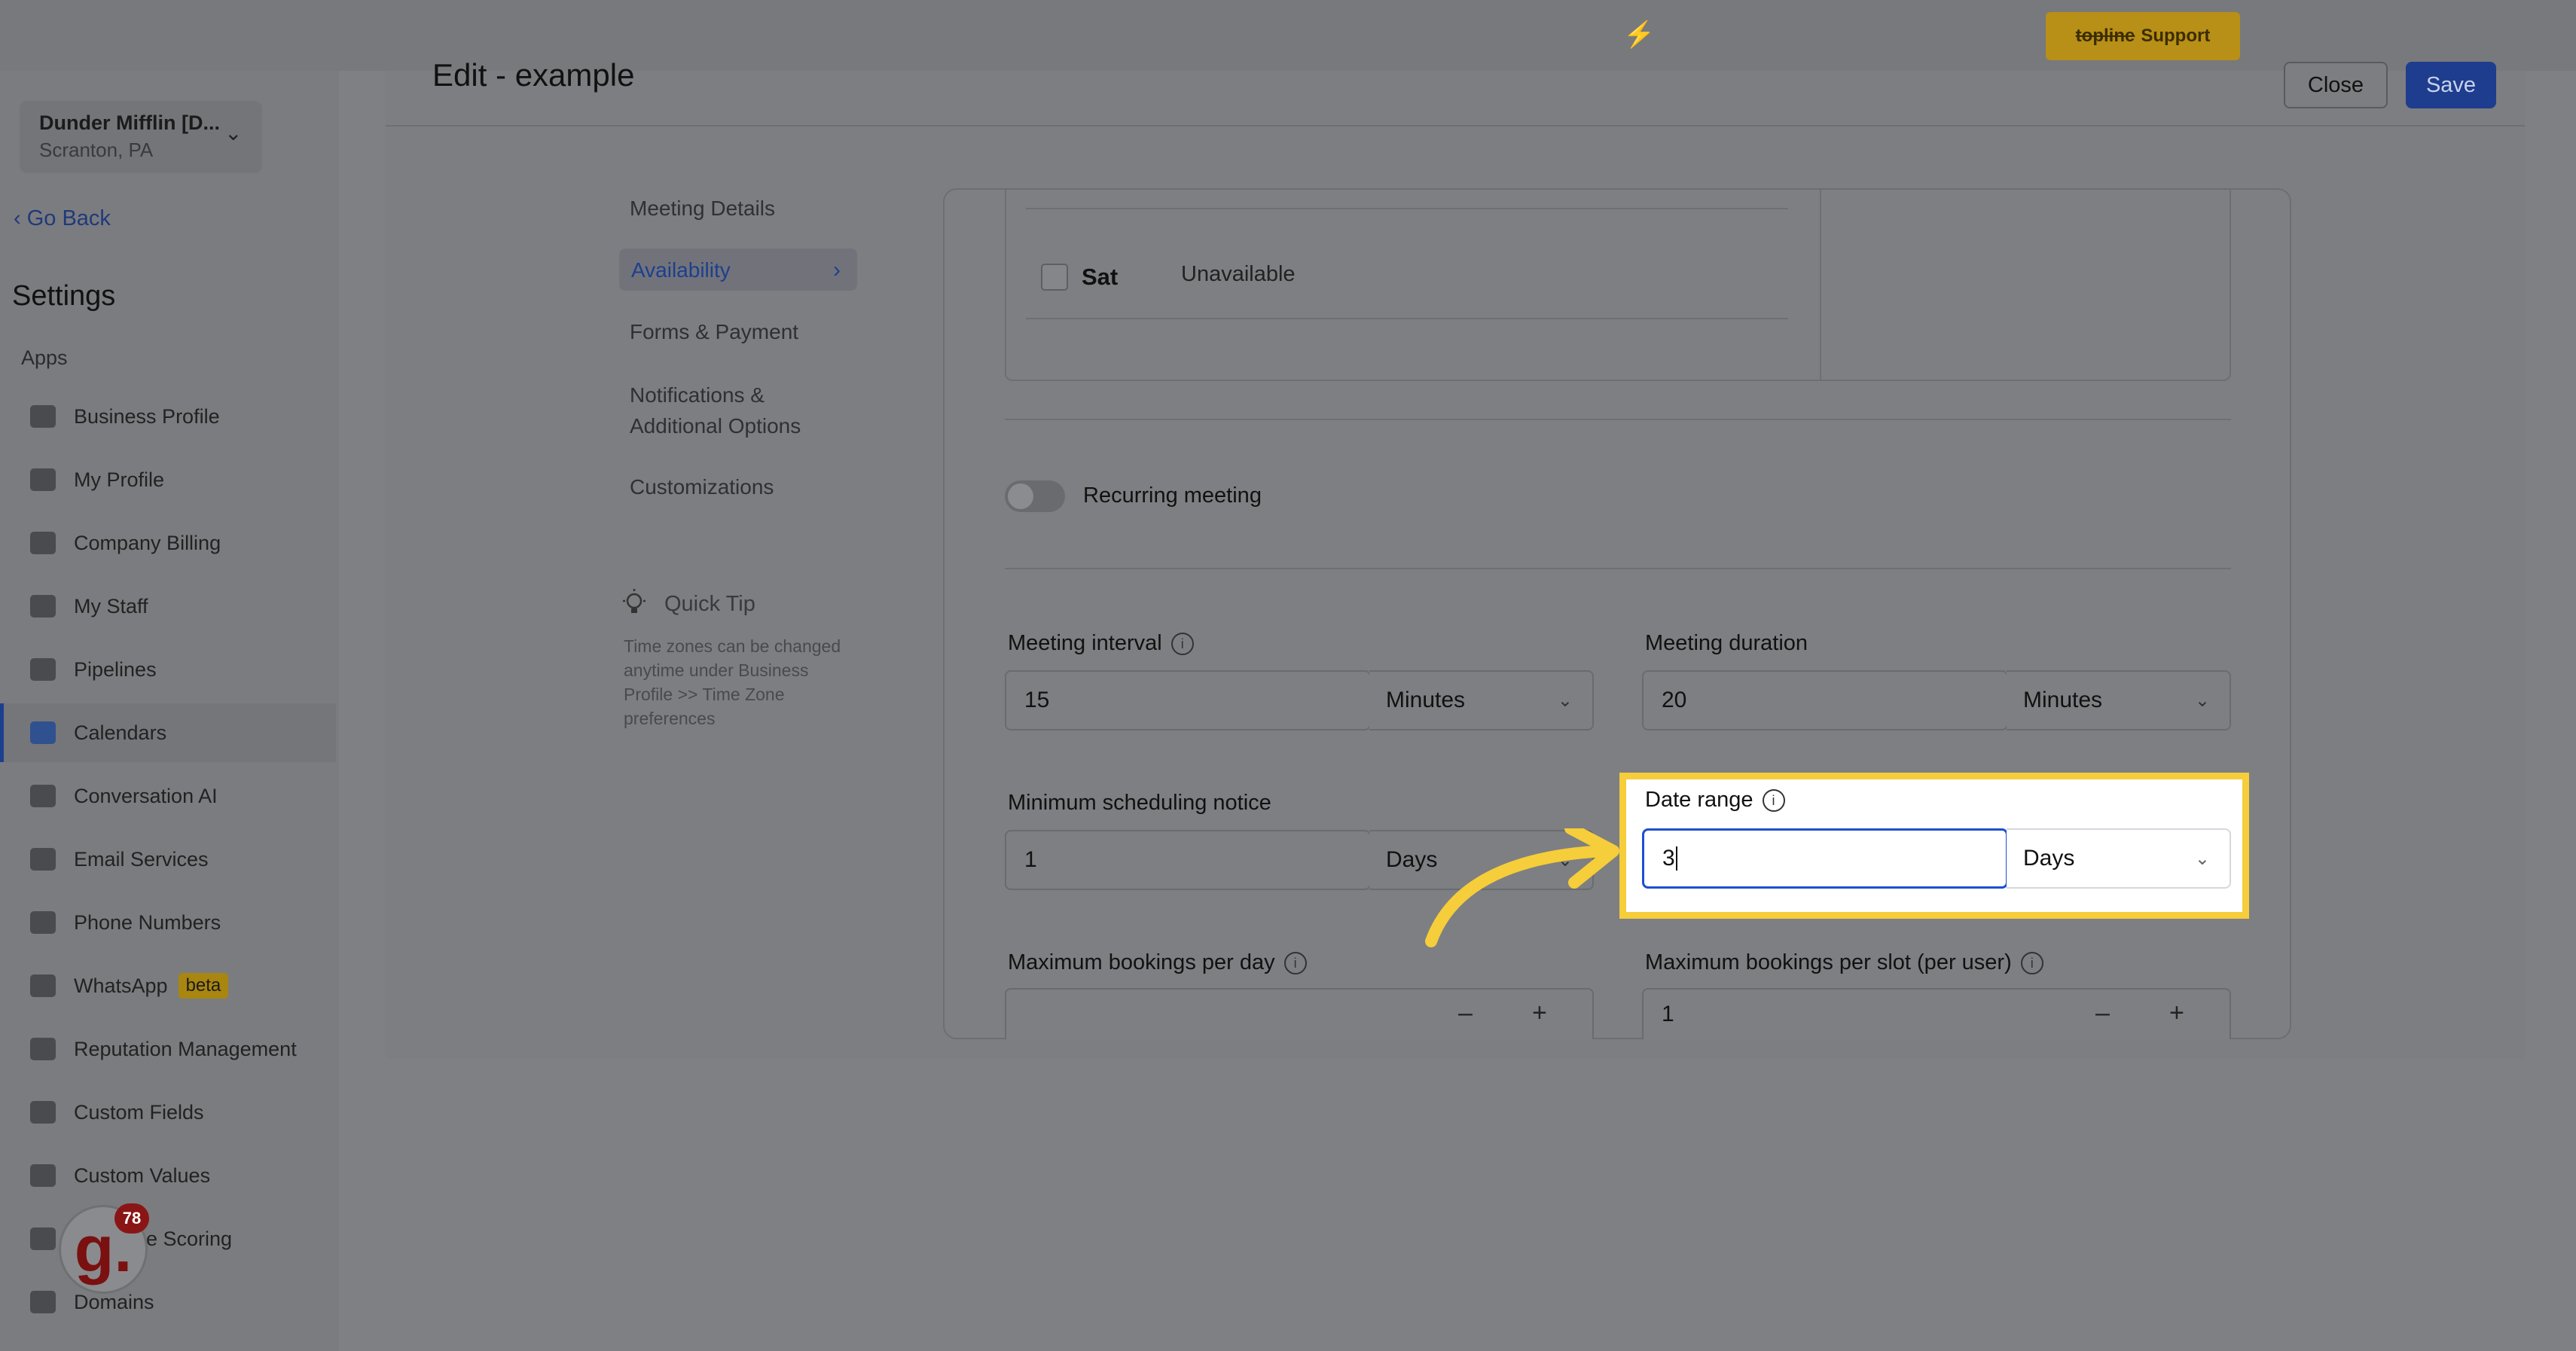 The width and height of the screenshot is (2576, 1351). I want to click on pie-icon, so click(43, 1175).